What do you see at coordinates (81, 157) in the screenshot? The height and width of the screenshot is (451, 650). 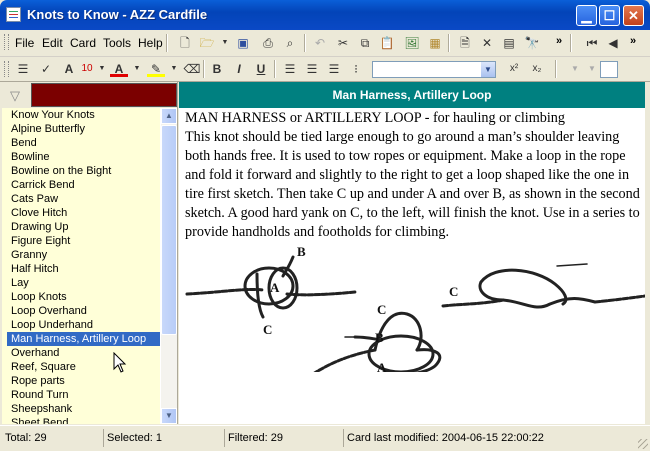 I see `card-list-item: Bowline` at bounding box center [81, 157].